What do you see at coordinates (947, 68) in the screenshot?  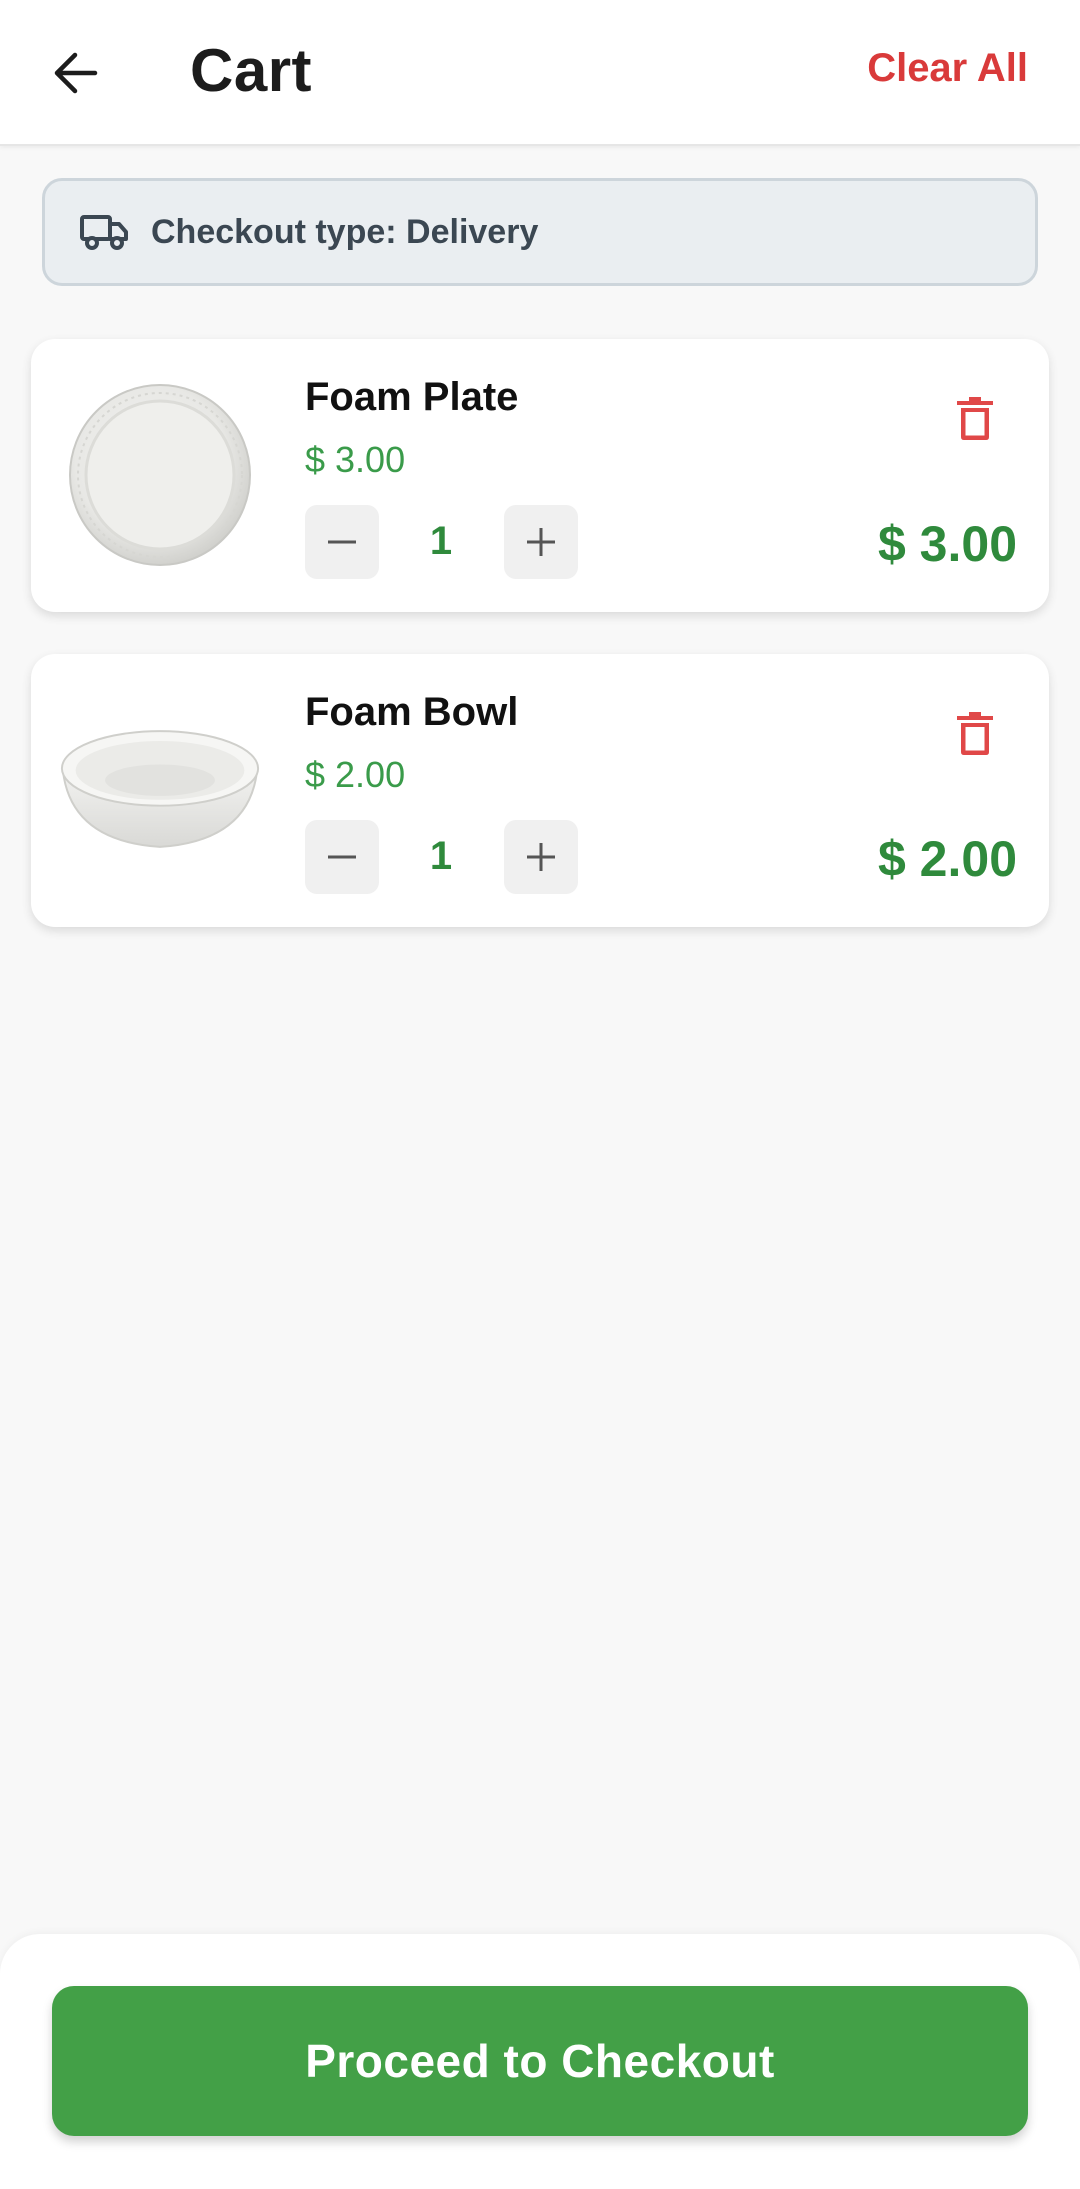 I see `clear-all-button: Clear All` at bounding box center [947, 68].